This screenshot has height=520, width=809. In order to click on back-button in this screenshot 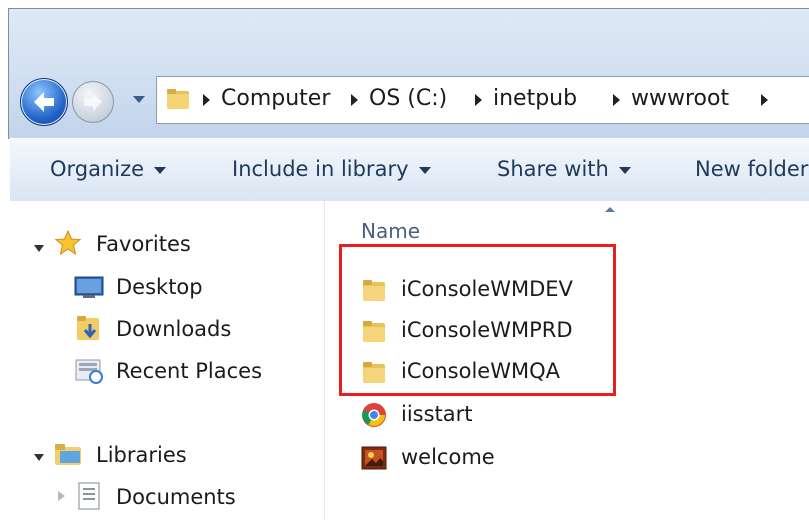, I will do `click(44, 102)`.